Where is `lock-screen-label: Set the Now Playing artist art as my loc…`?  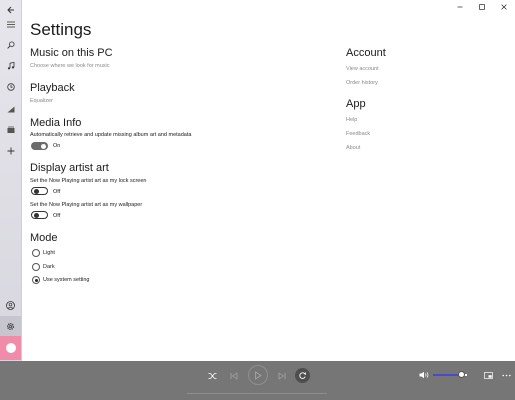 lock-screen-label: Set the Now Playing artist art as my loc… is located at coordinates (88, 181).